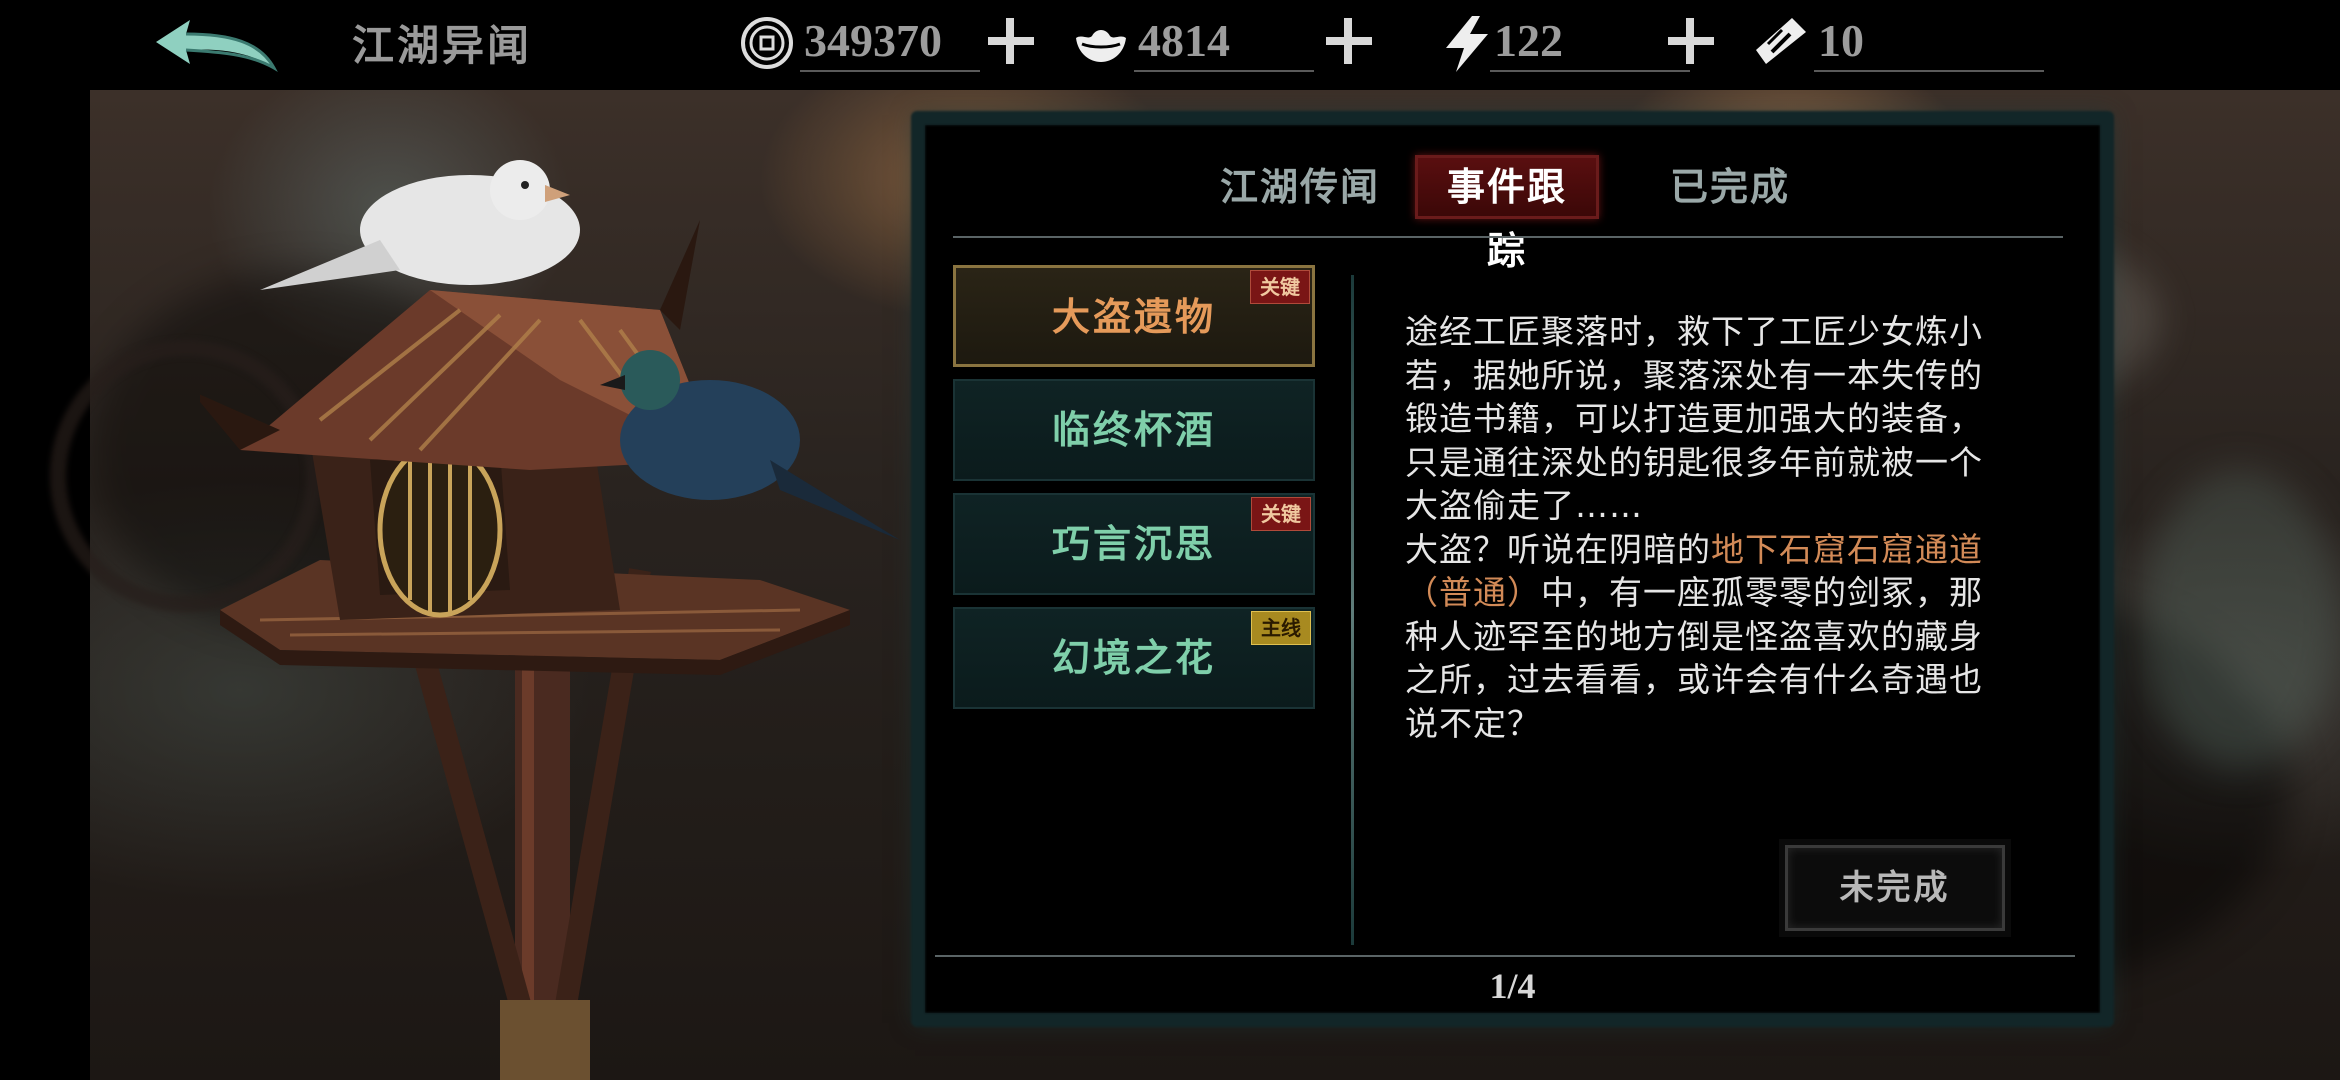 This screenshot has height=1080, width=2340. What do you see at coordinates (1011, 41) in the screenshot?
I see `add-coins-button` at bounding box center [1011, 41].